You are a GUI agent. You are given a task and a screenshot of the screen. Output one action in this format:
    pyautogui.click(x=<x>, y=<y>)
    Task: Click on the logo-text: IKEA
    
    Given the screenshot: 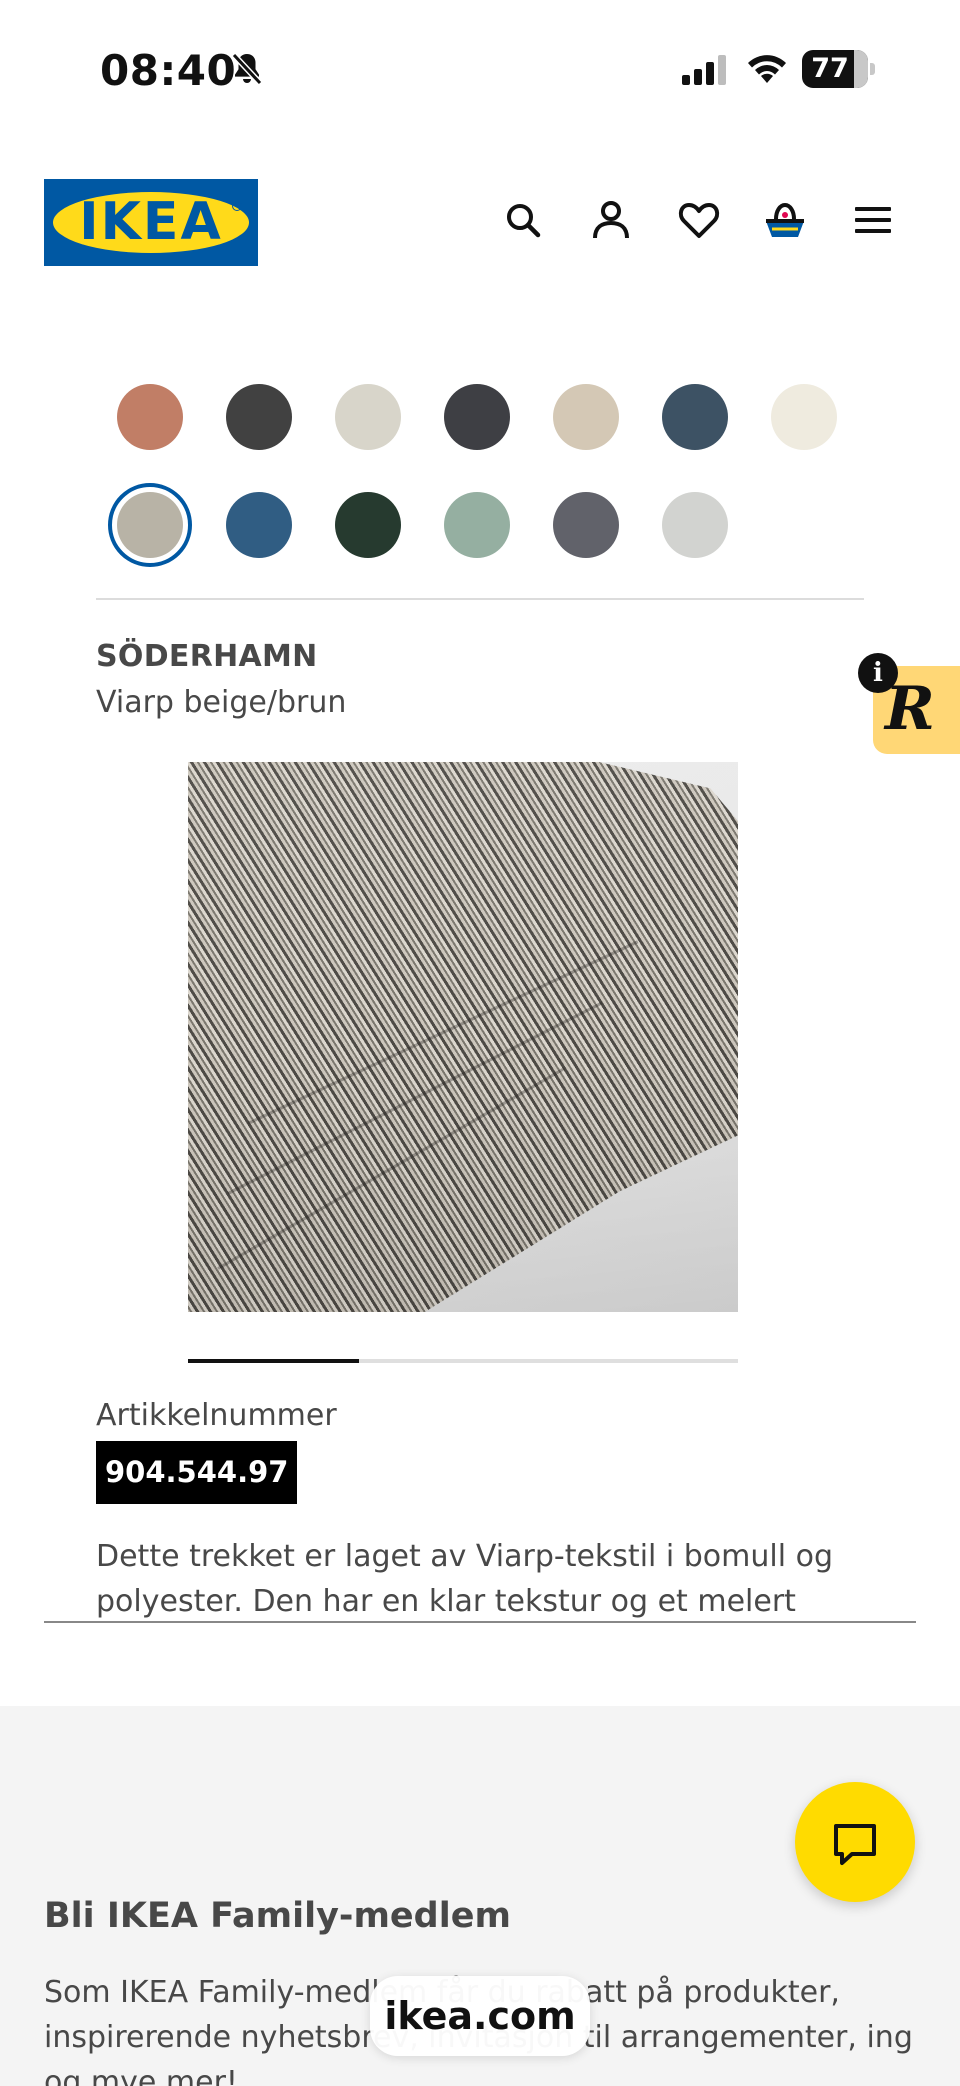 What is the action you would take?
    pyautogui.click(x=151, y=222)
    